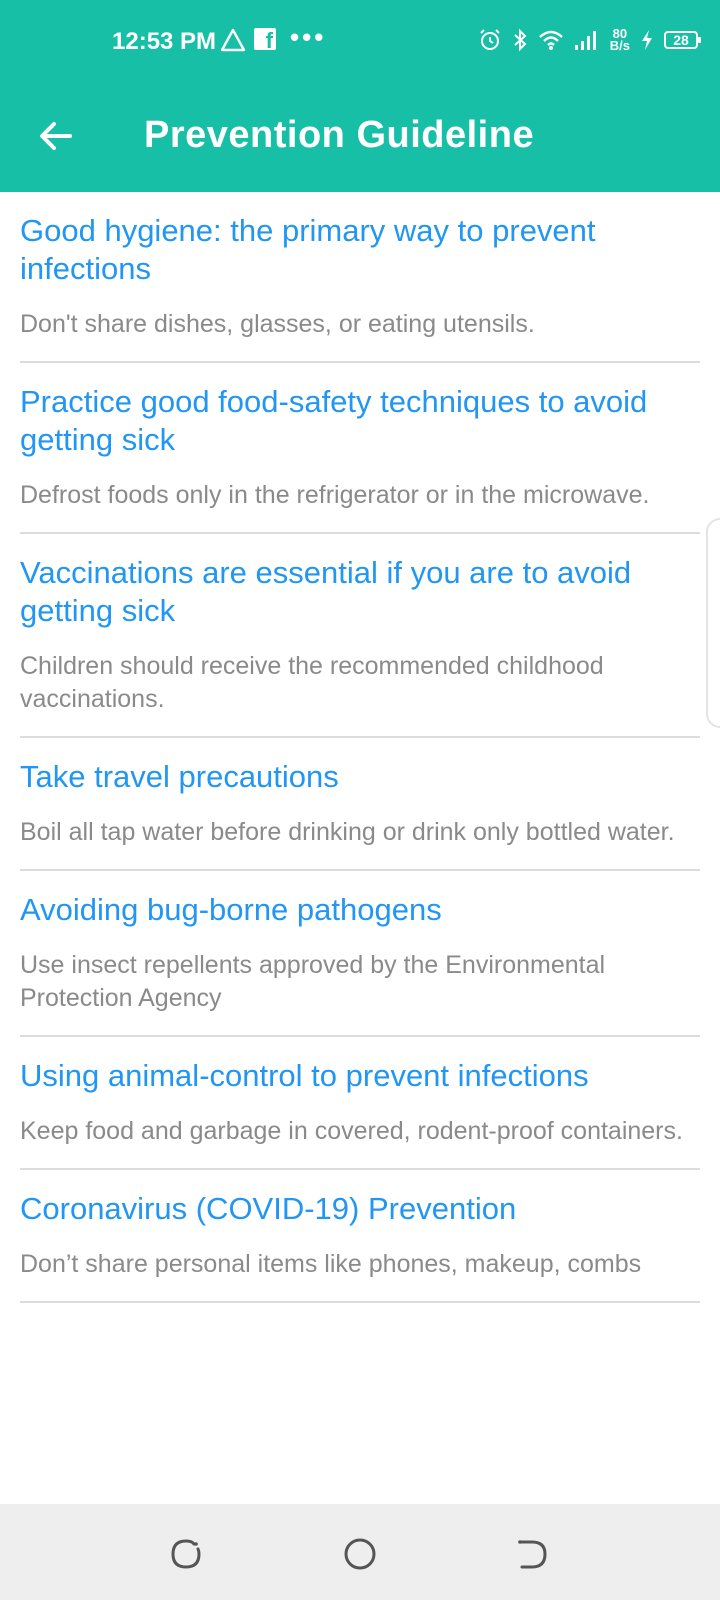  What do you see at coordinates (490, 39) in the screenshot?
I see `alarm-icon` at bounding box center [490, 39].